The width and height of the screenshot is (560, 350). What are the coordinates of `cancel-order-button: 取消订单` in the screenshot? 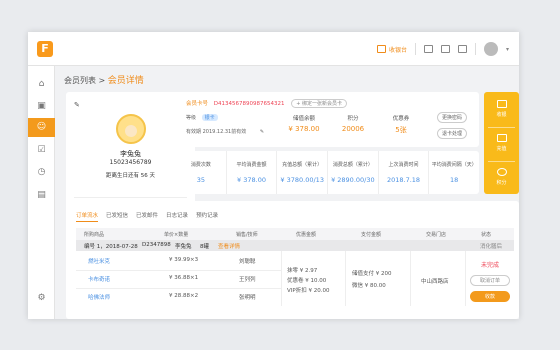 It's located at (490, 280).